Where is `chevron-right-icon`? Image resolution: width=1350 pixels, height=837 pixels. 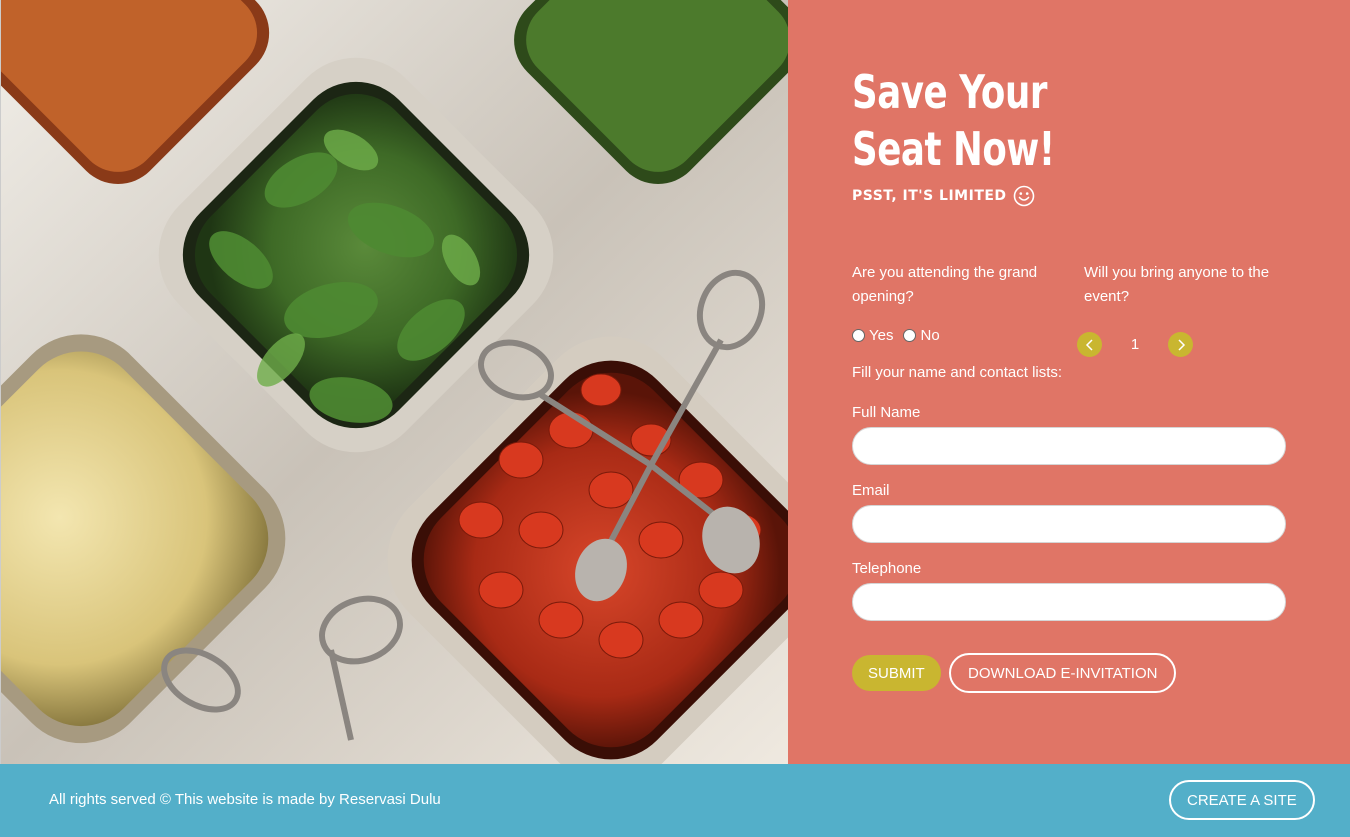 chevron-right-icon is located at coordinates (1181, 344).